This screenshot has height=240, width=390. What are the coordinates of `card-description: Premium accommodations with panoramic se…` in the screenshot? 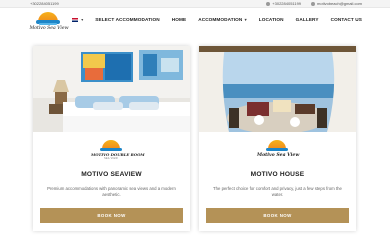 It's located at (111, 191).